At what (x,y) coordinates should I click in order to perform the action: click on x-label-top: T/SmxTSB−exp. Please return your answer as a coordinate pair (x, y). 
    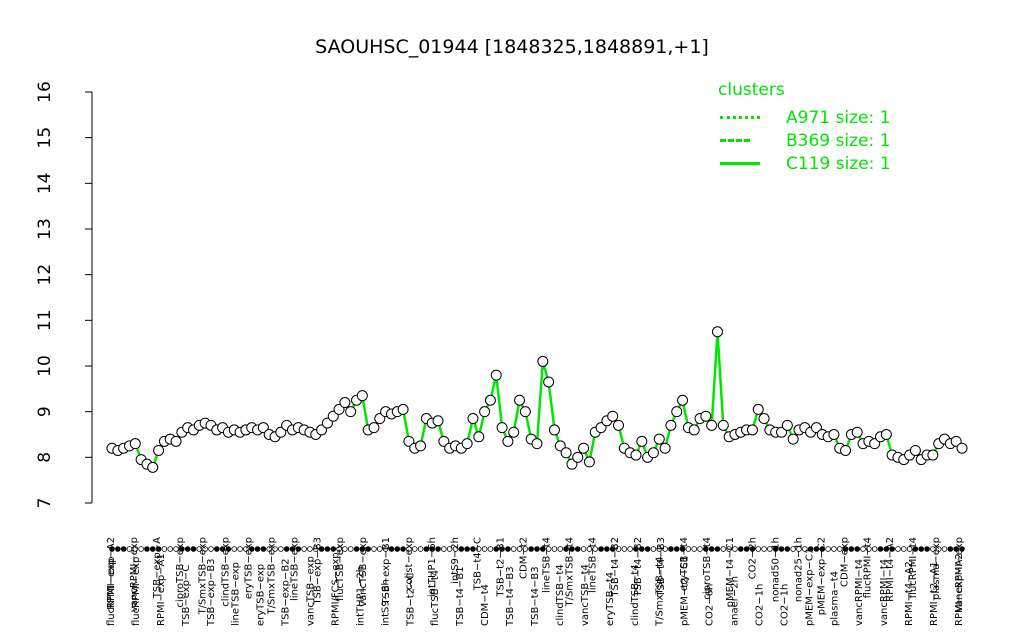
    Looking at the image, I should click on (271, 576).